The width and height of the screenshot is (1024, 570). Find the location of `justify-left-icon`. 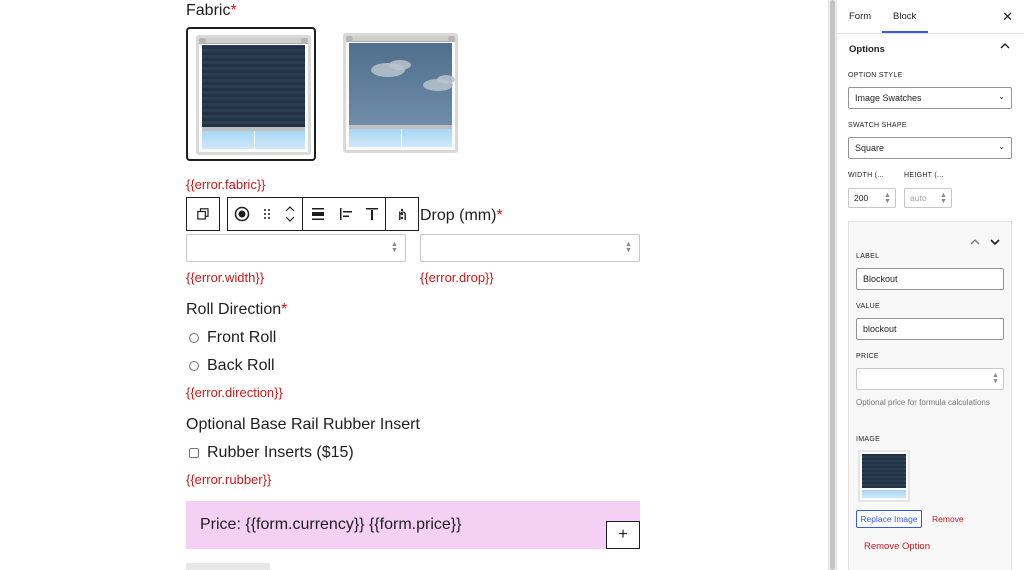

justify-left-icon is located at coordinates (346, 214).